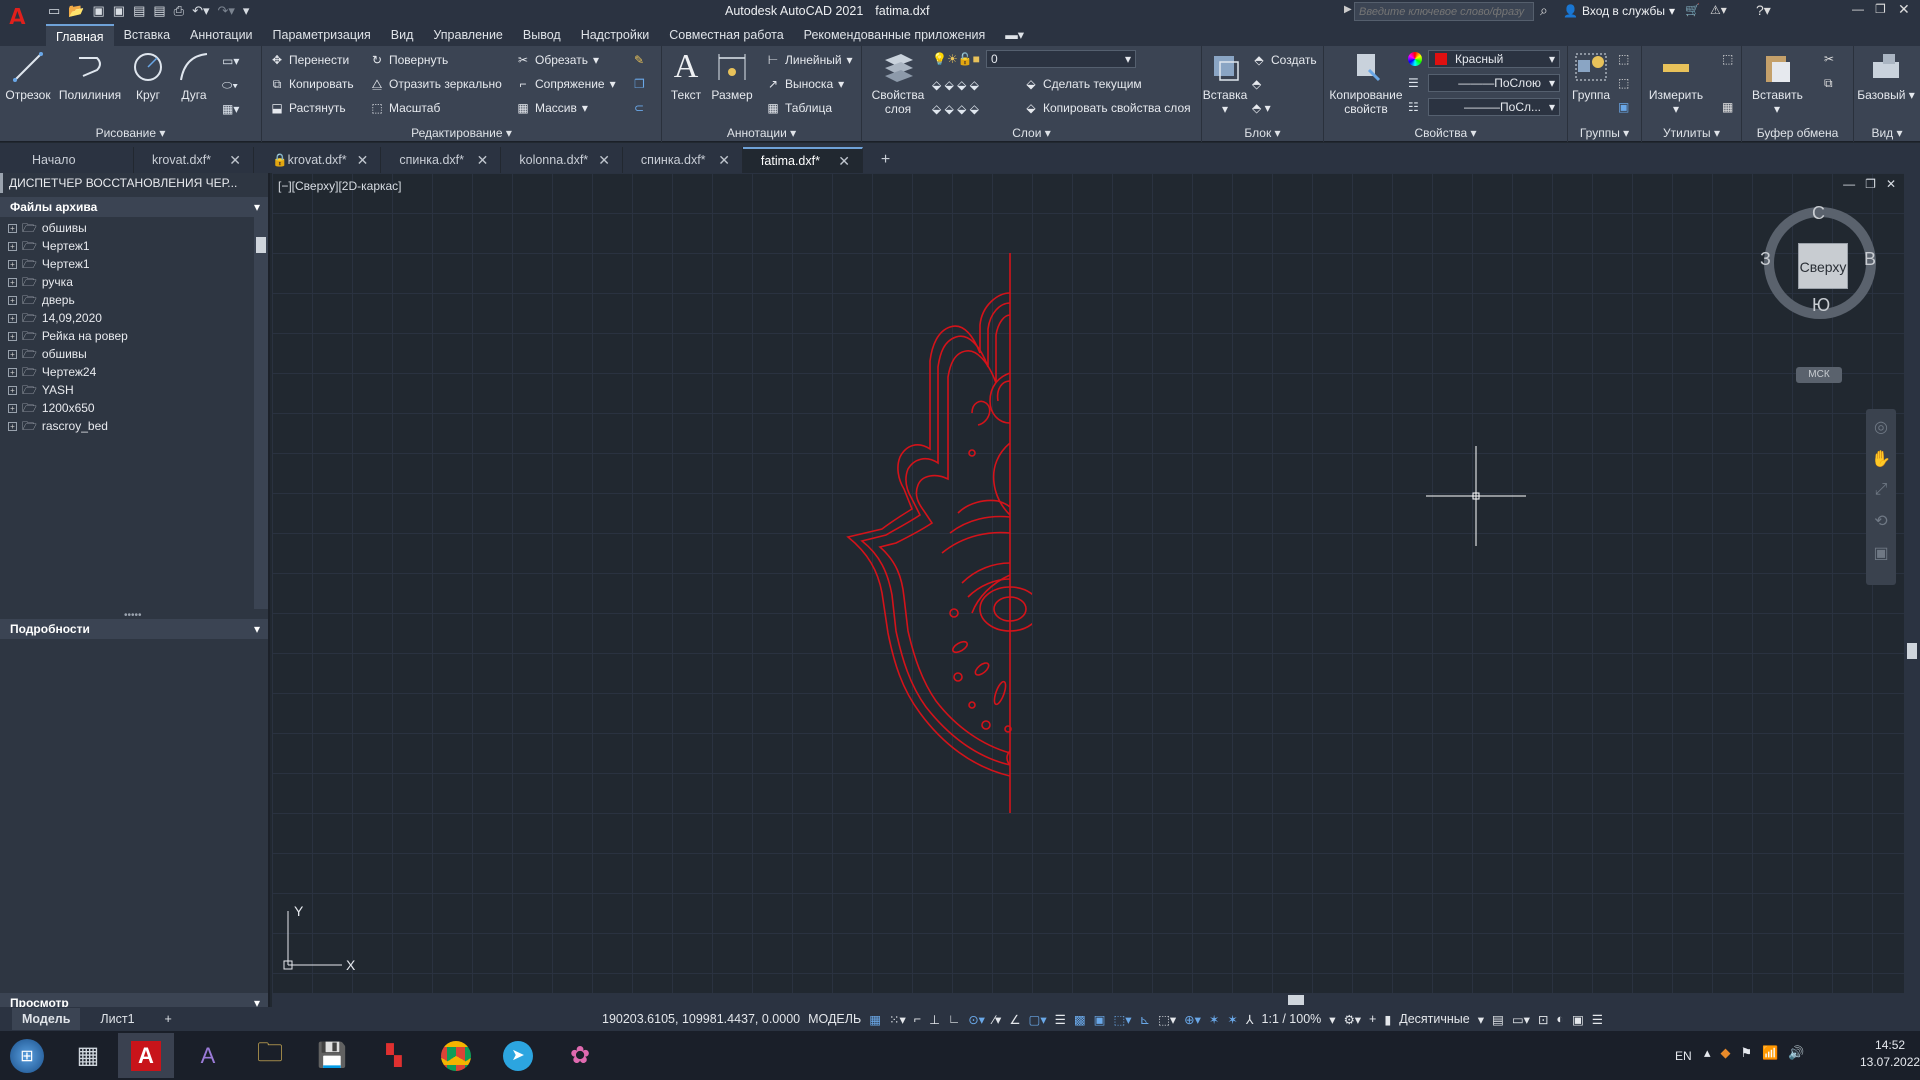 The height and width of the screenshot is (1080, 1920). Describe the element at coordinates (119, 11) in the screenshot. I see `save-as-icon: ▣` at that location.